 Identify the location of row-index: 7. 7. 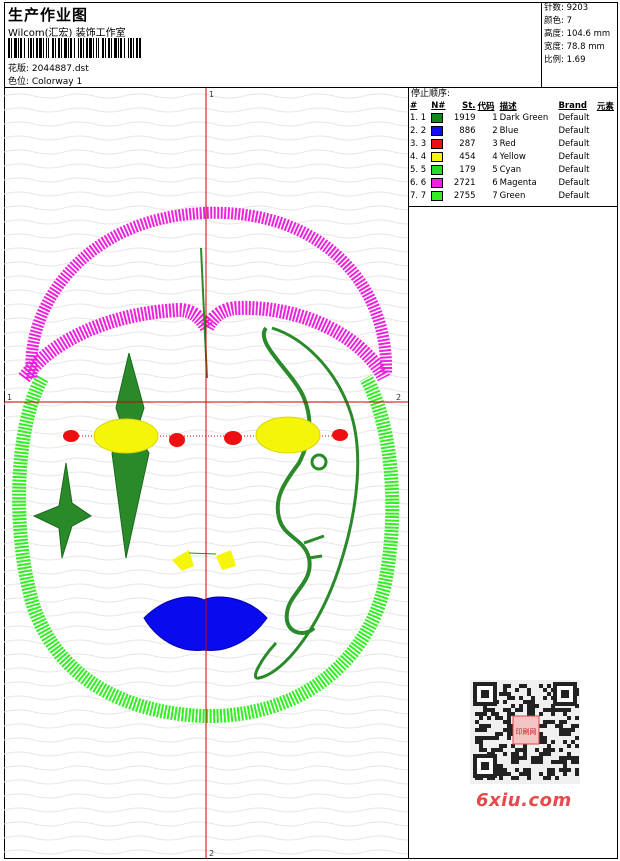
(418, 196).